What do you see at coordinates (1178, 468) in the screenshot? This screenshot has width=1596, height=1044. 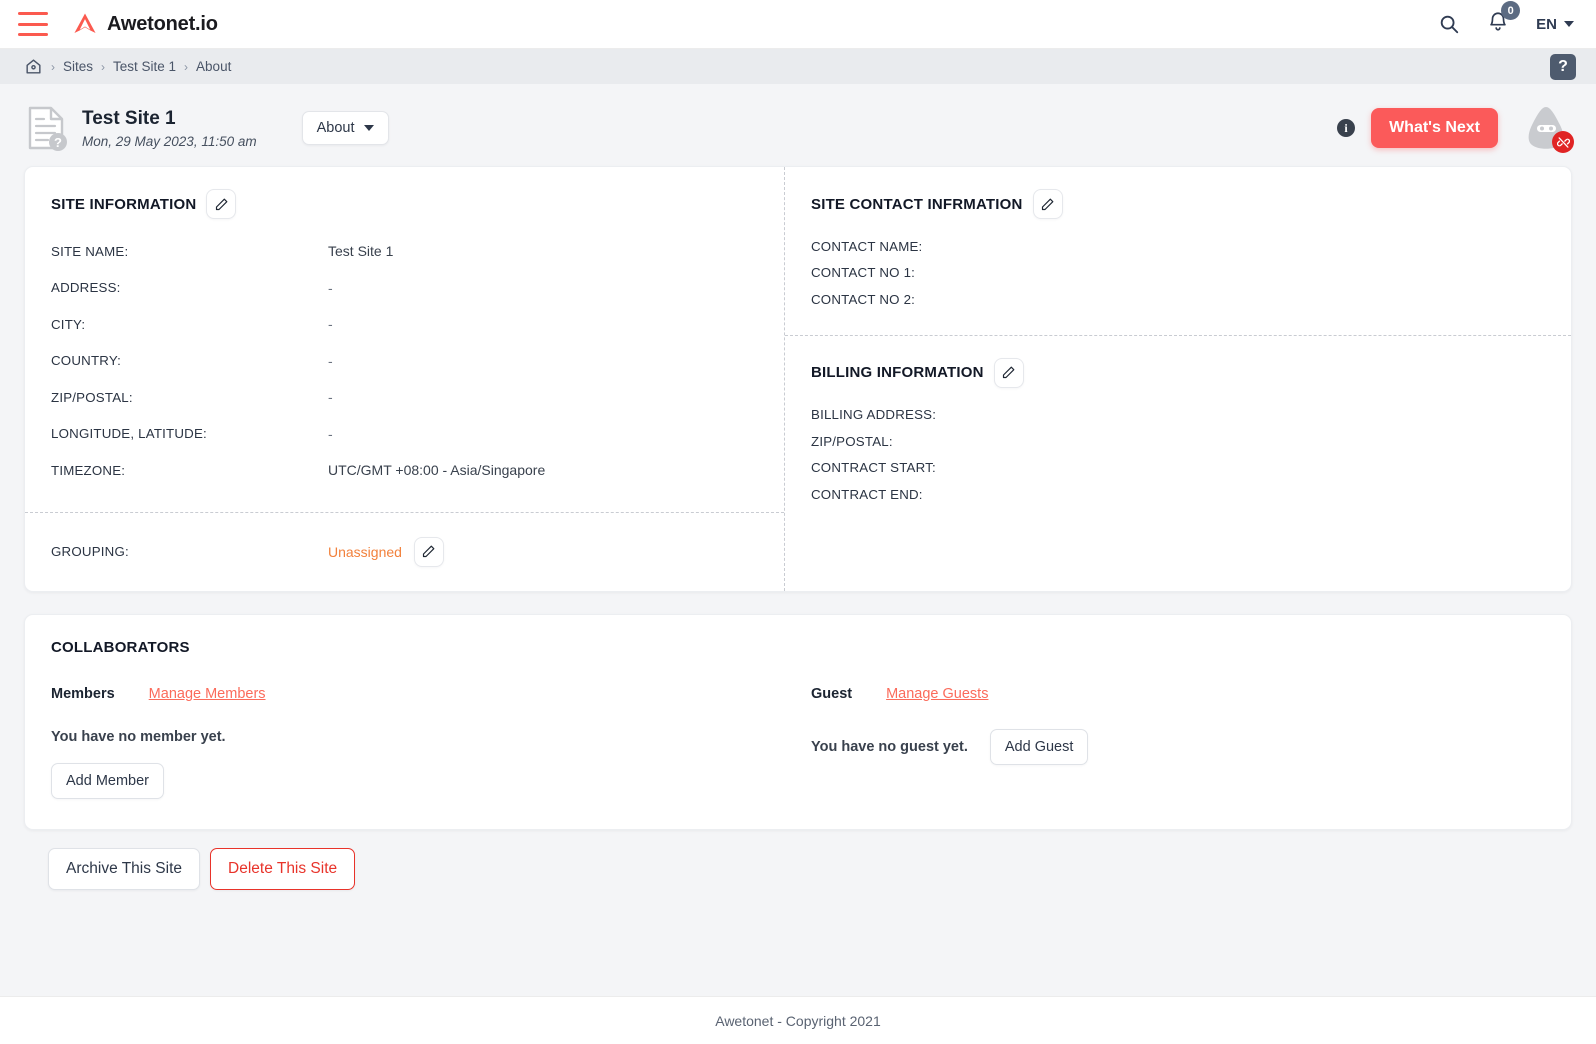 I see `billing-row: CONTRACT START:` at bounding box center [1178, 468].